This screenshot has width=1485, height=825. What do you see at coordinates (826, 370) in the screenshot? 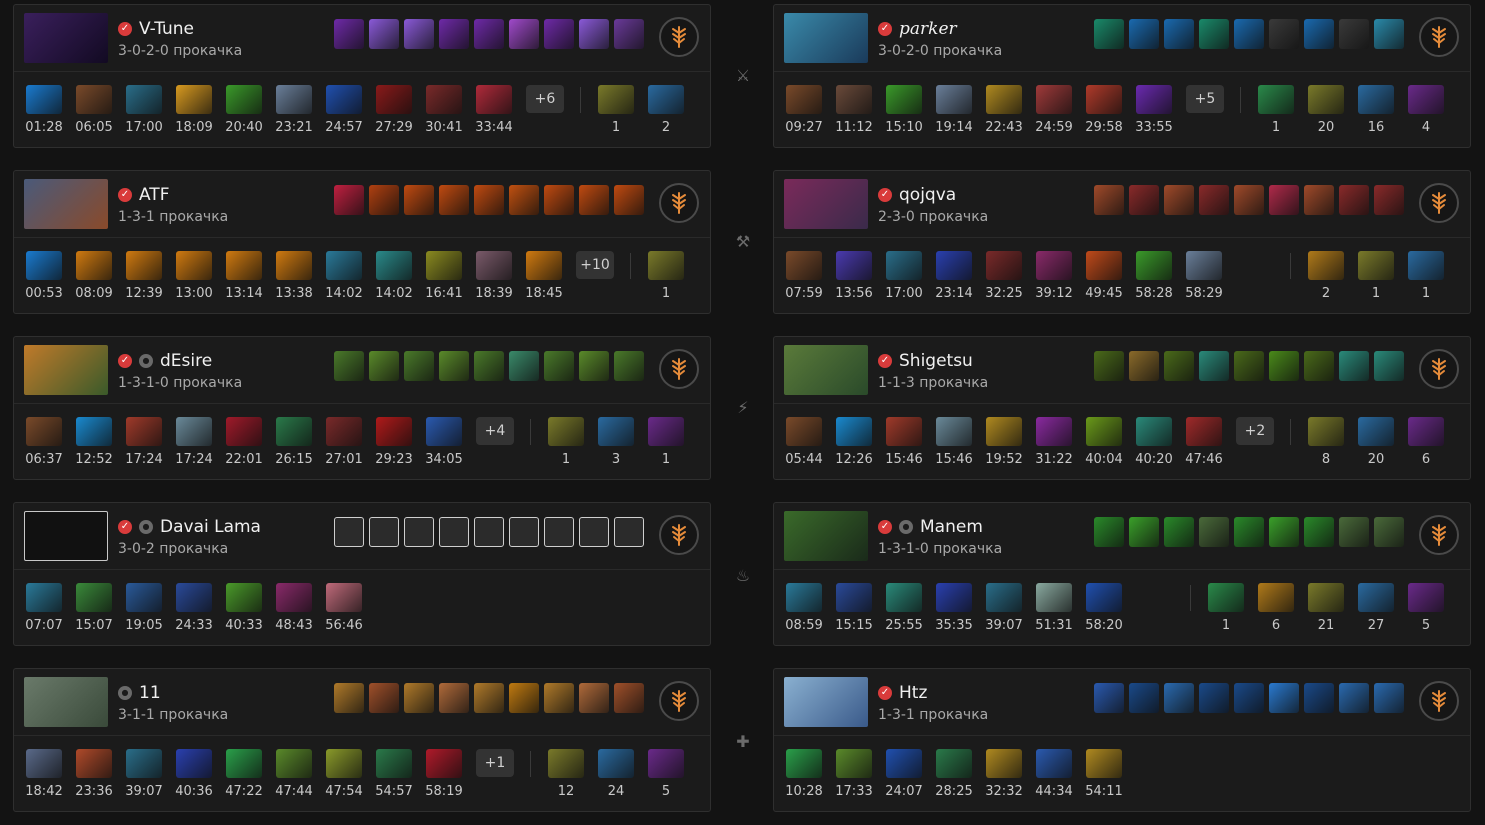
I see `hero-portrait` at bounding box center [826, 370].